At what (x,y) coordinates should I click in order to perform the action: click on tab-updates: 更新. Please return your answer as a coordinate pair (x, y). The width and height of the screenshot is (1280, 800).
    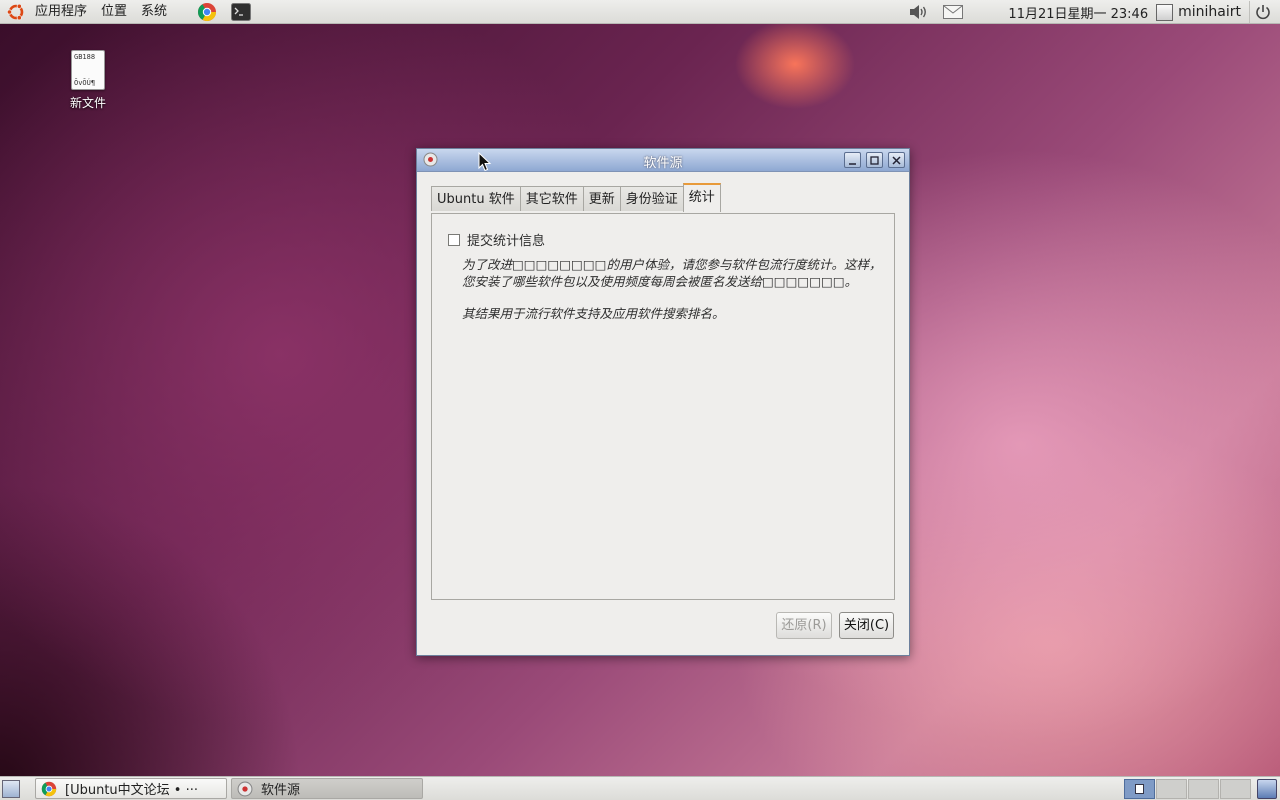
    Looking at the image, I should click on (601, 198).